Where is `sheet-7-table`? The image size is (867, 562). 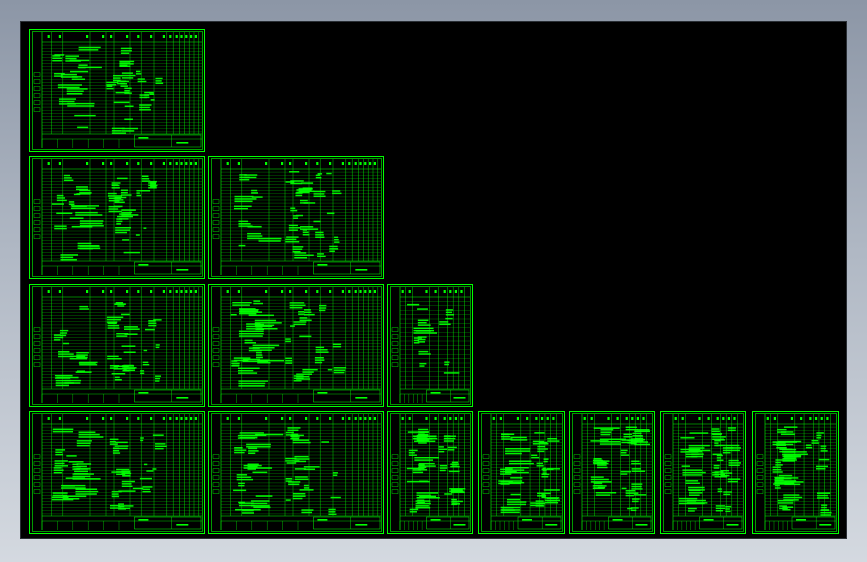
sheet-7-table is located at coordinates (117, 472).